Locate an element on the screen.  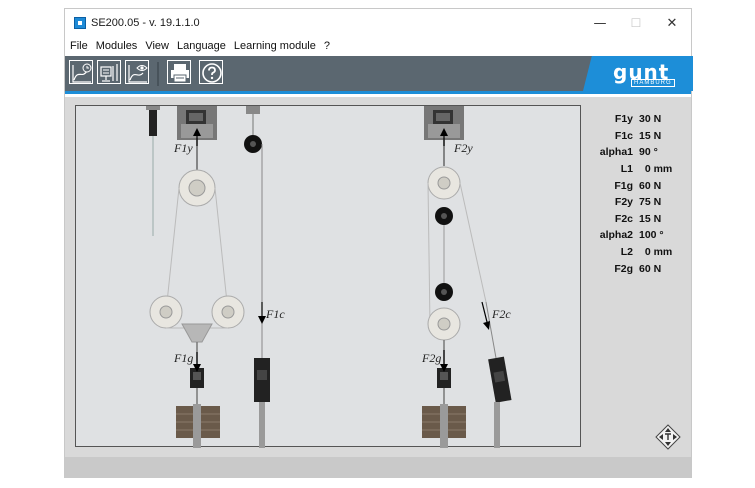
logo-subtitle: HAMBURG is located at coordinates (653, 83).